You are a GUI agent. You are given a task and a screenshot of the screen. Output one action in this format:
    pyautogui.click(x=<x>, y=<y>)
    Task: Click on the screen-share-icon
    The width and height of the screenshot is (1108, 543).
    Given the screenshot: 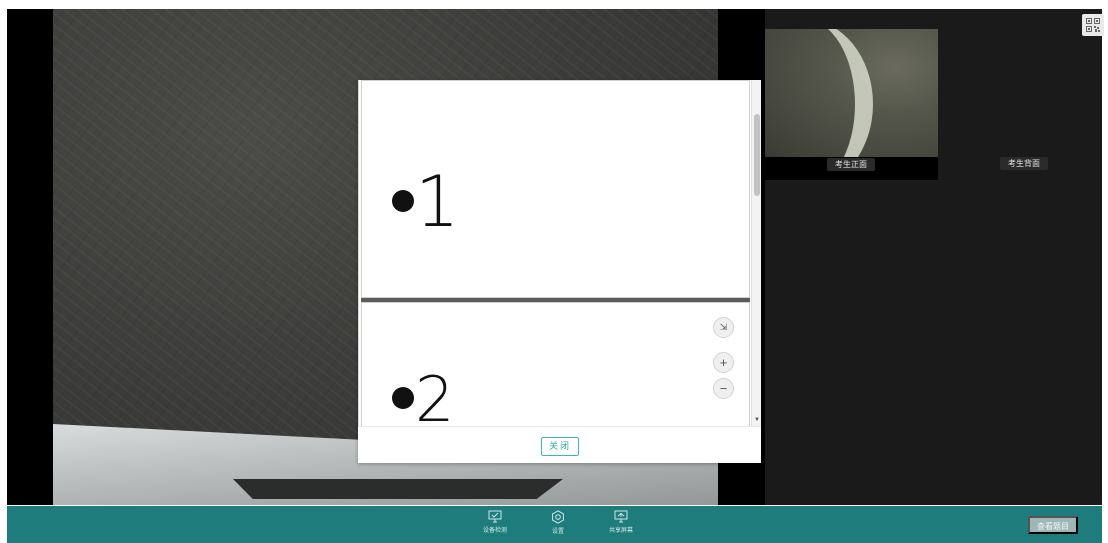 What is the action you would take?
    pyautogui.click(x=621, y=516)
    